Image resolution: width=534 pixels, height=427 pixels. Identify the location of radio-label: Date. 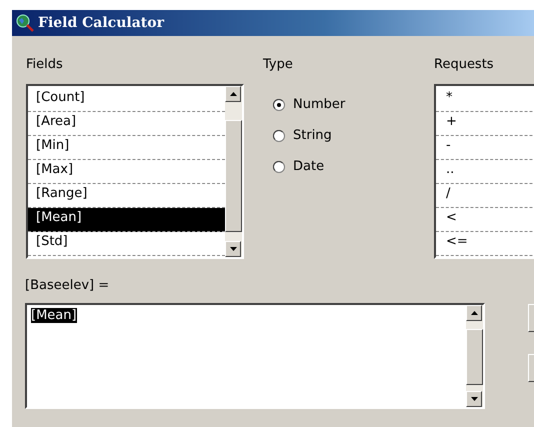
(308, 166).